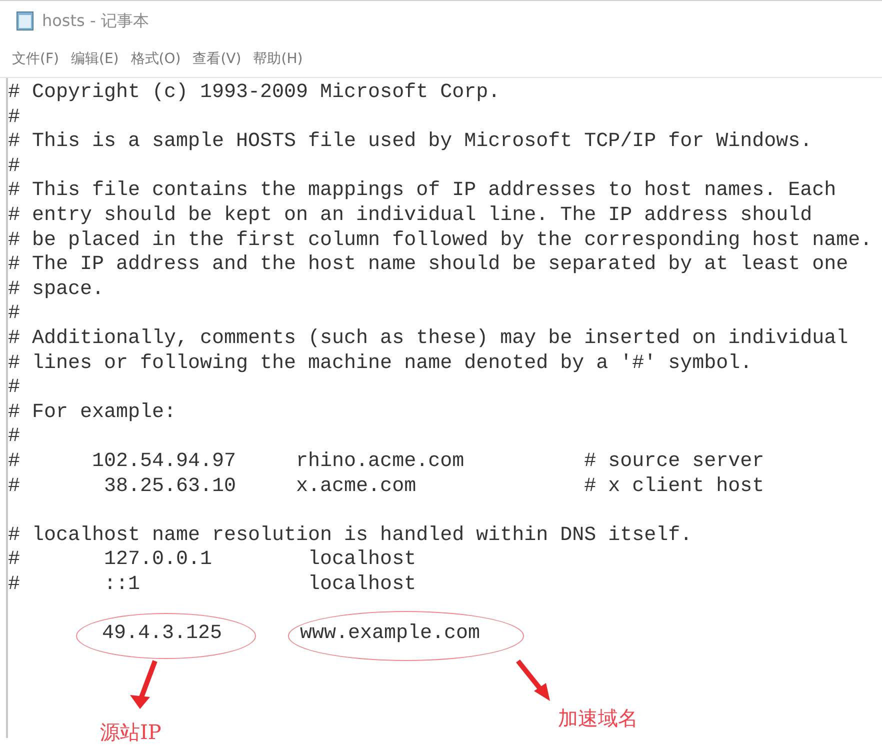 This screenshot has width=882, height=746. What do you see at coordinates (212, 560) in the screenshot?
I see `text-line: # 127.0.0.1 localhost` at bounding box center [212, 560].